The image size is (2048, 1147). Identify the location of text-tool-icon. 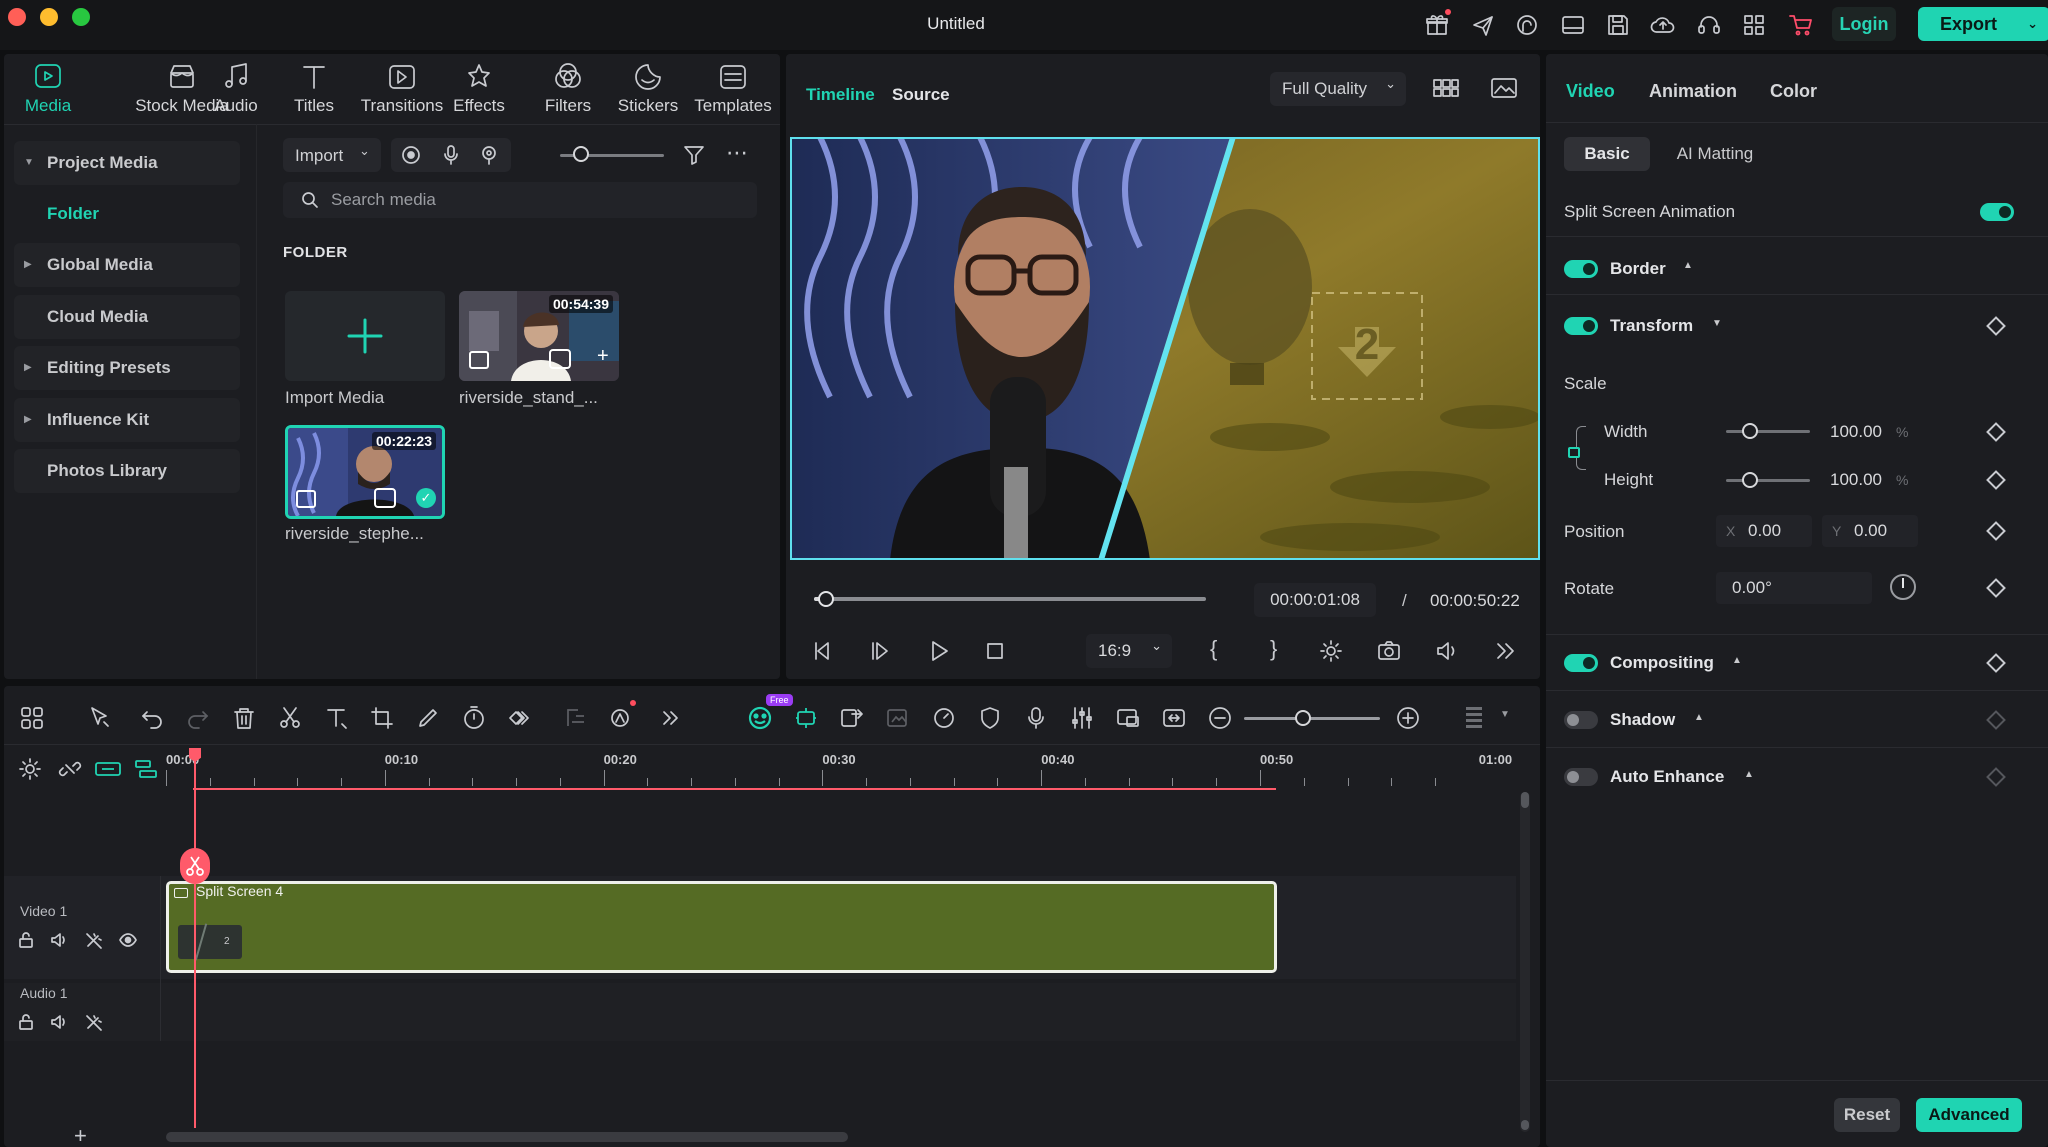
(336, 718).